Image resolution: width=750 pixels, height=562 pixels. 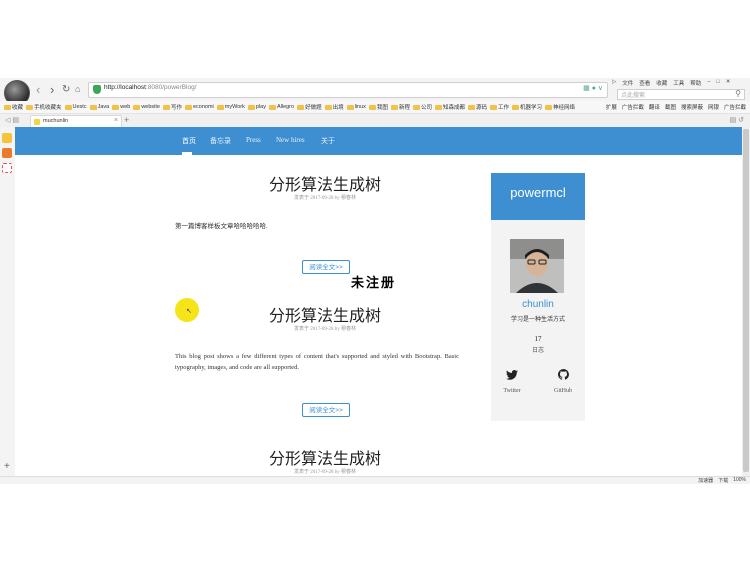 I want to click on bookmark-item: 机器学习, so click(x=527, y=107).